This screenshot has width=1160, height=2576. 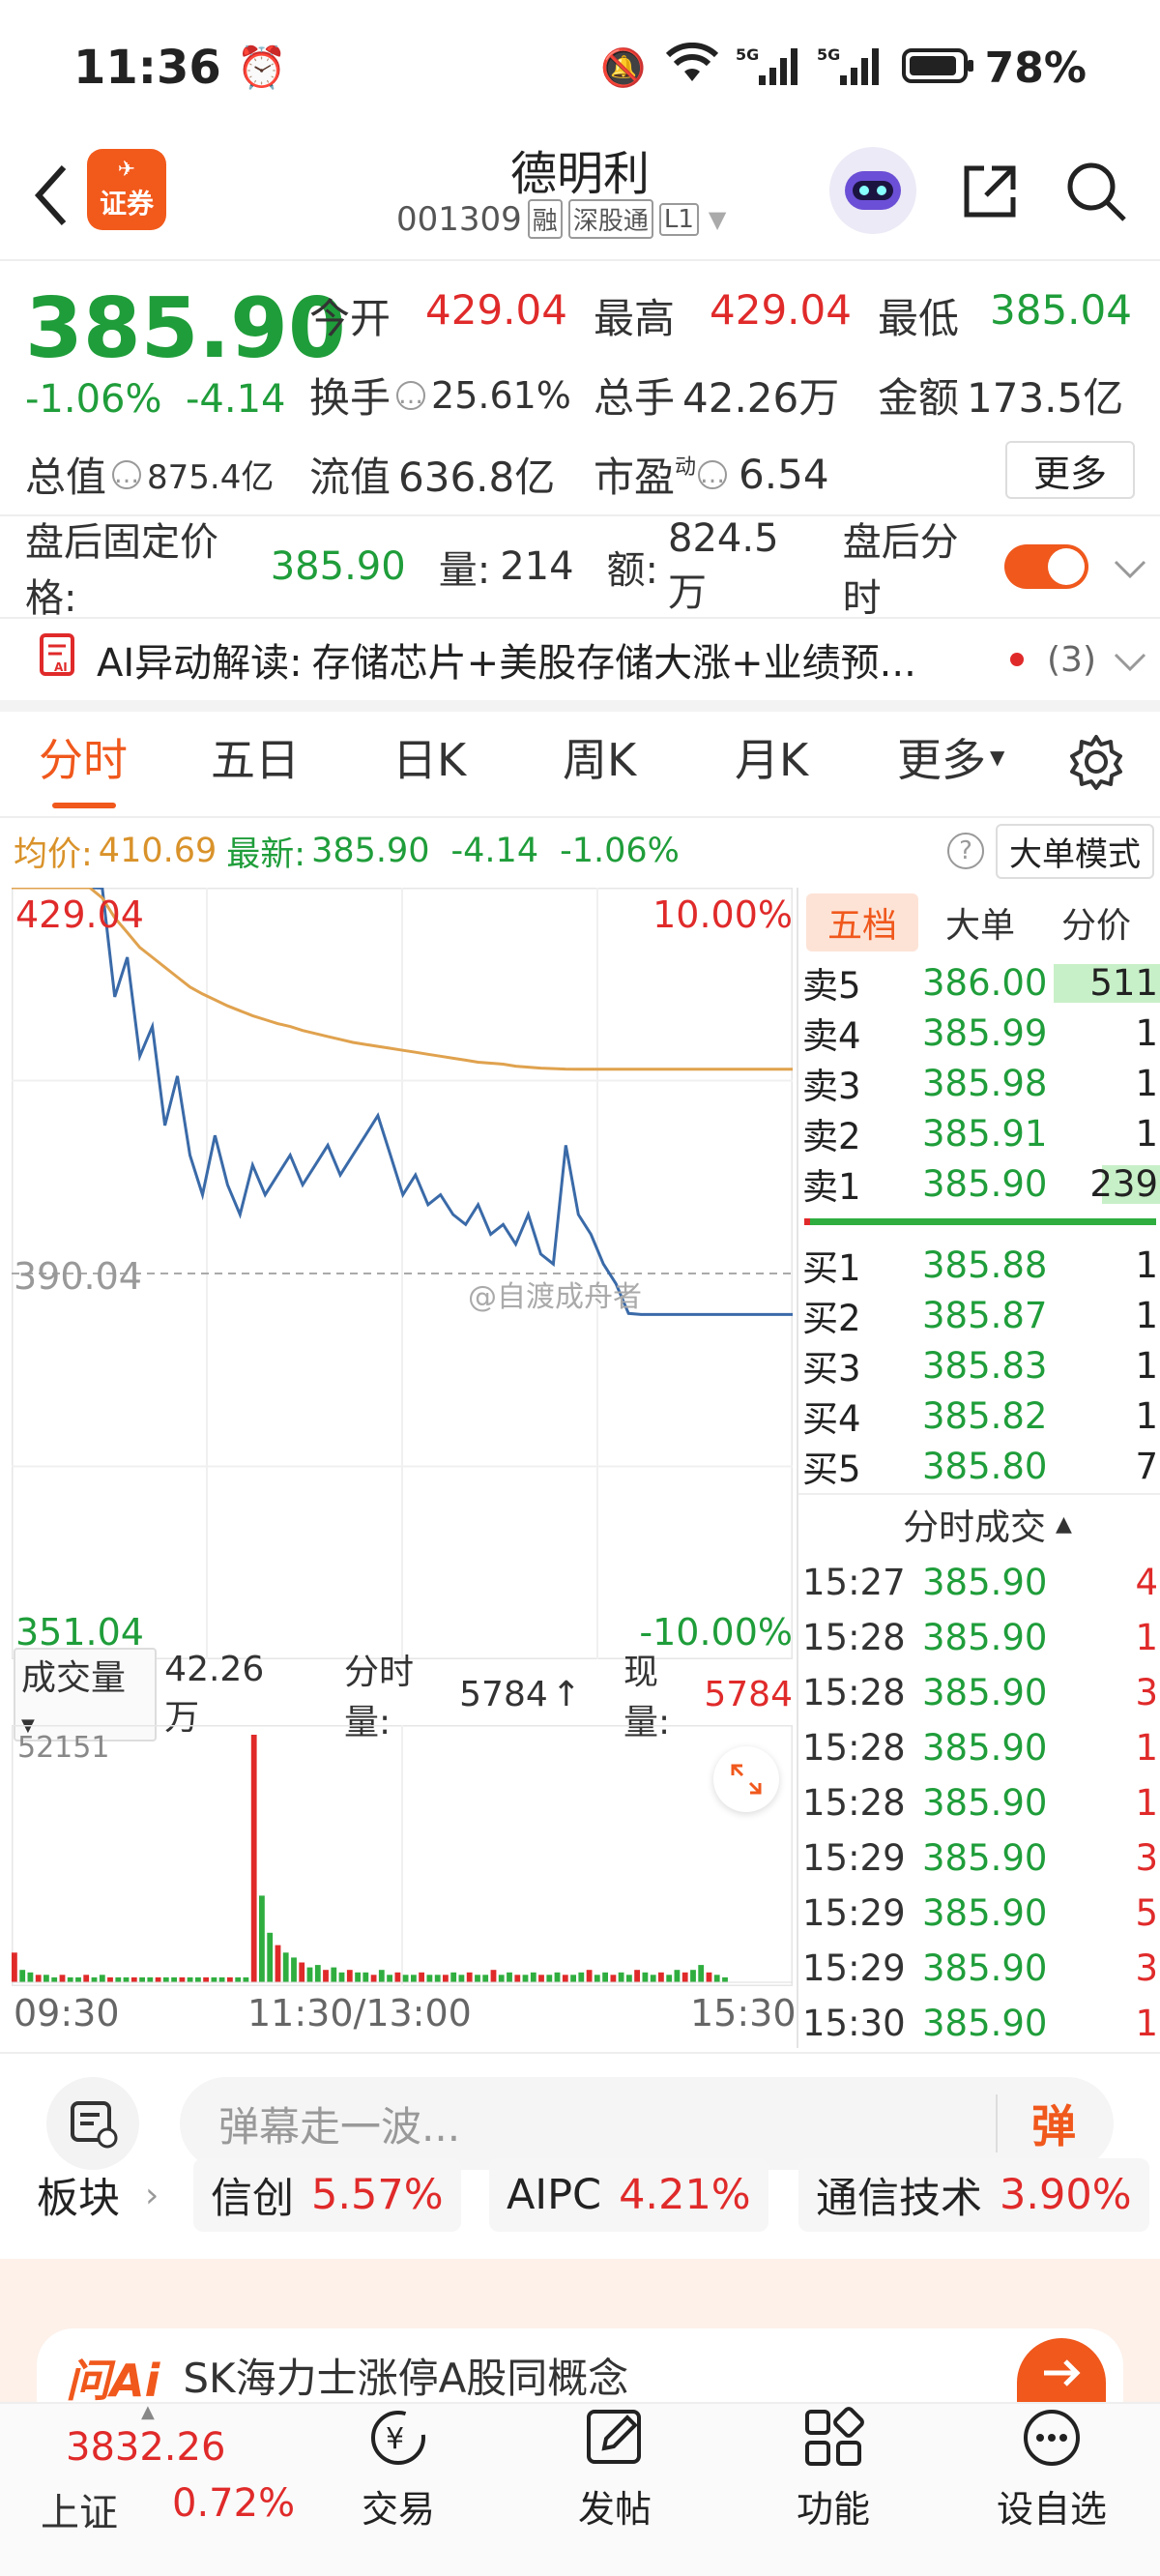 I want to click on ob-tab-big-orders: 大单, so click(x=980, y=922).